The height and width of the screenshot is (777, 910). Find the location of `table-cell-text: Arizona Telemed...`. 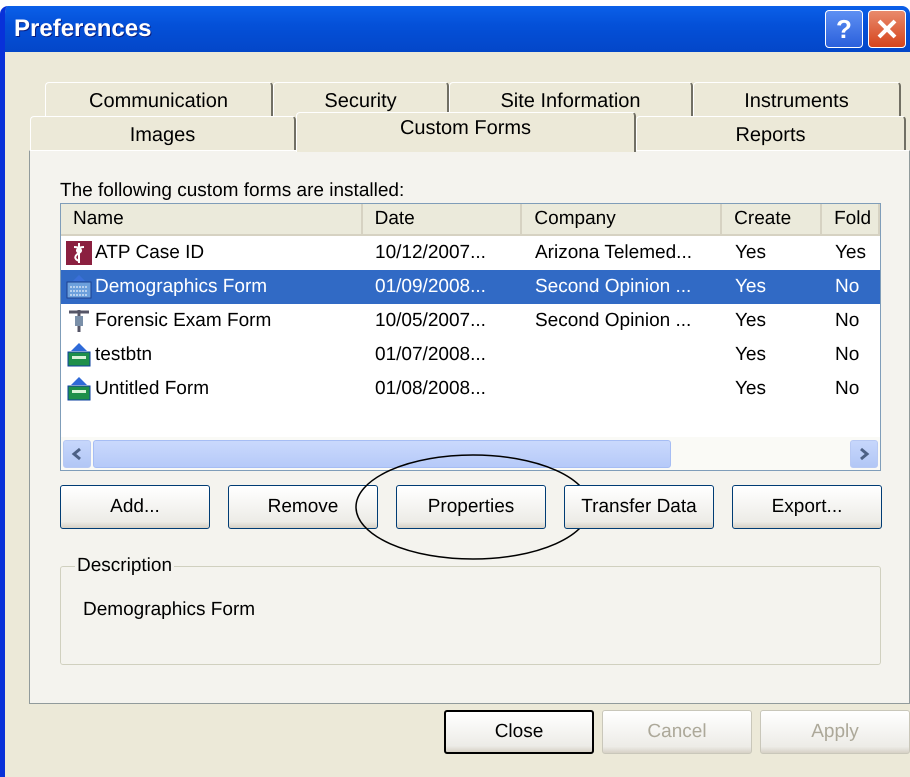

table-cell-text: Arizona Telemed... is located at coordinates (614, 253).